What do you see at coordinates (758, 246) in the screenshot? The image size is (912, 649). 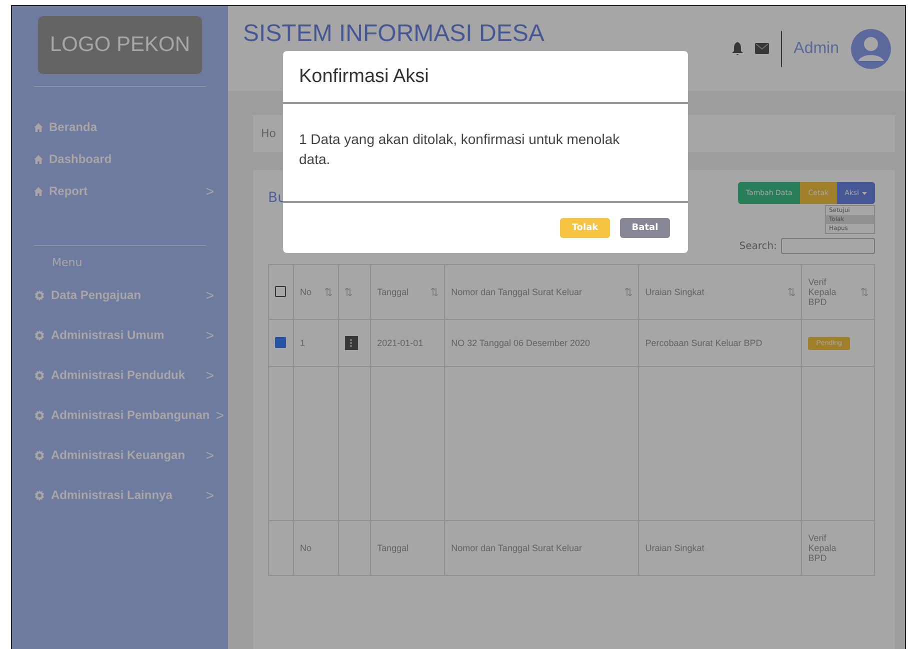 I see `search-label: Search:` at bounding box center [758, 246].